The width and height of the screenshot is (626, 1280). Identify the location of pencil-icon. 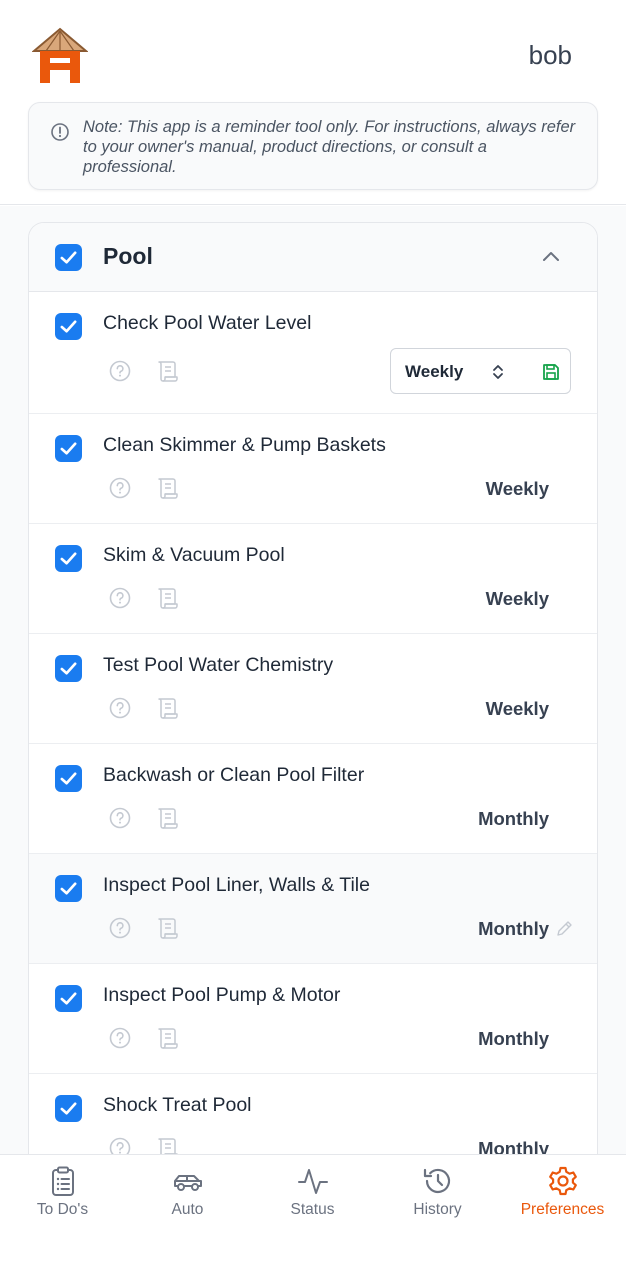
(564, 928).